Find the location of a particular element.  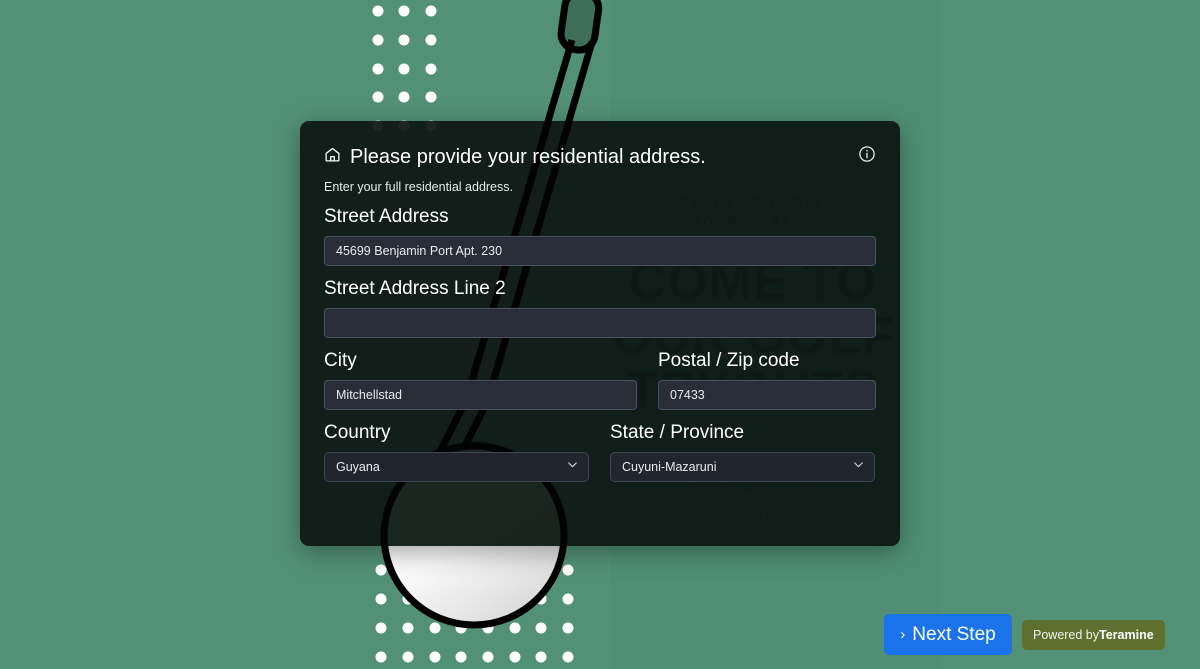

next-step-label: Next Step is located at coordinates (954, 634).